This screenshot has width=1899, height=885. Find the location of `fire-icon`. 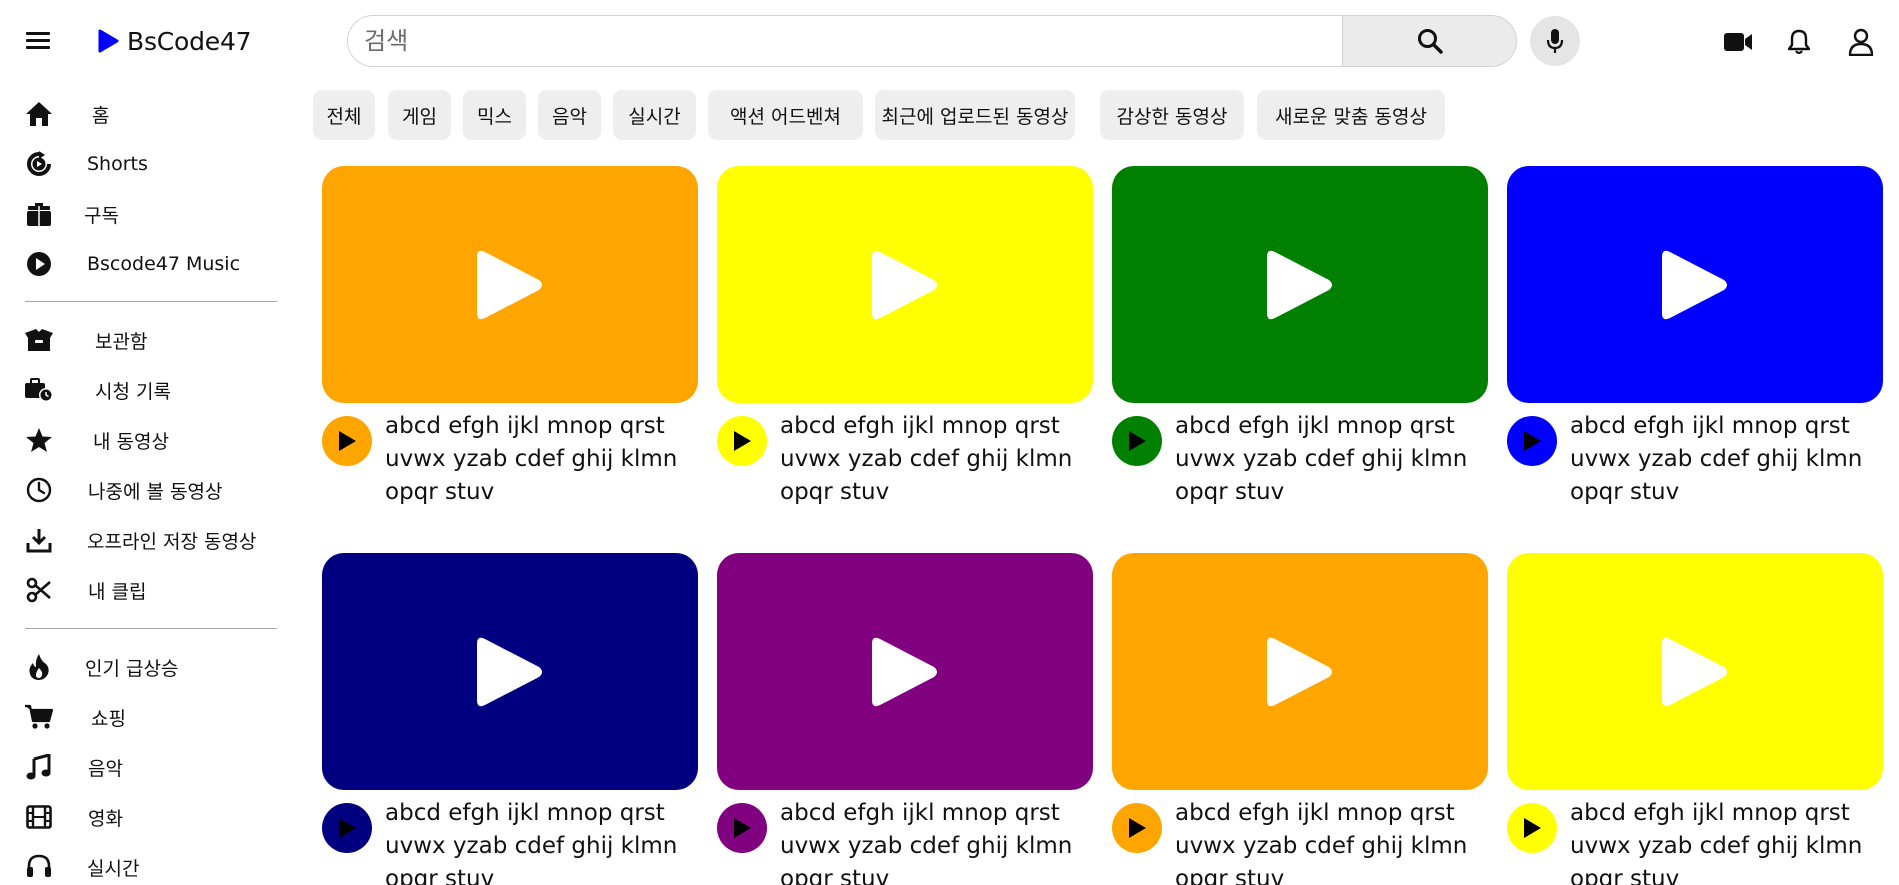

fire-icon is located at coordinates (39, 667).